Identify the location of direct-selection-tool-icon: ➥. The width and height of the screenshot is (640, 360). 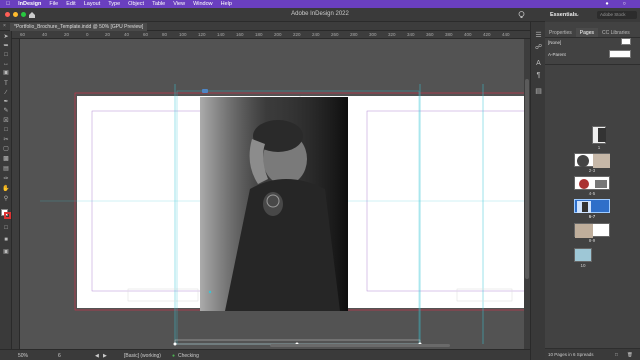
(6, 46).